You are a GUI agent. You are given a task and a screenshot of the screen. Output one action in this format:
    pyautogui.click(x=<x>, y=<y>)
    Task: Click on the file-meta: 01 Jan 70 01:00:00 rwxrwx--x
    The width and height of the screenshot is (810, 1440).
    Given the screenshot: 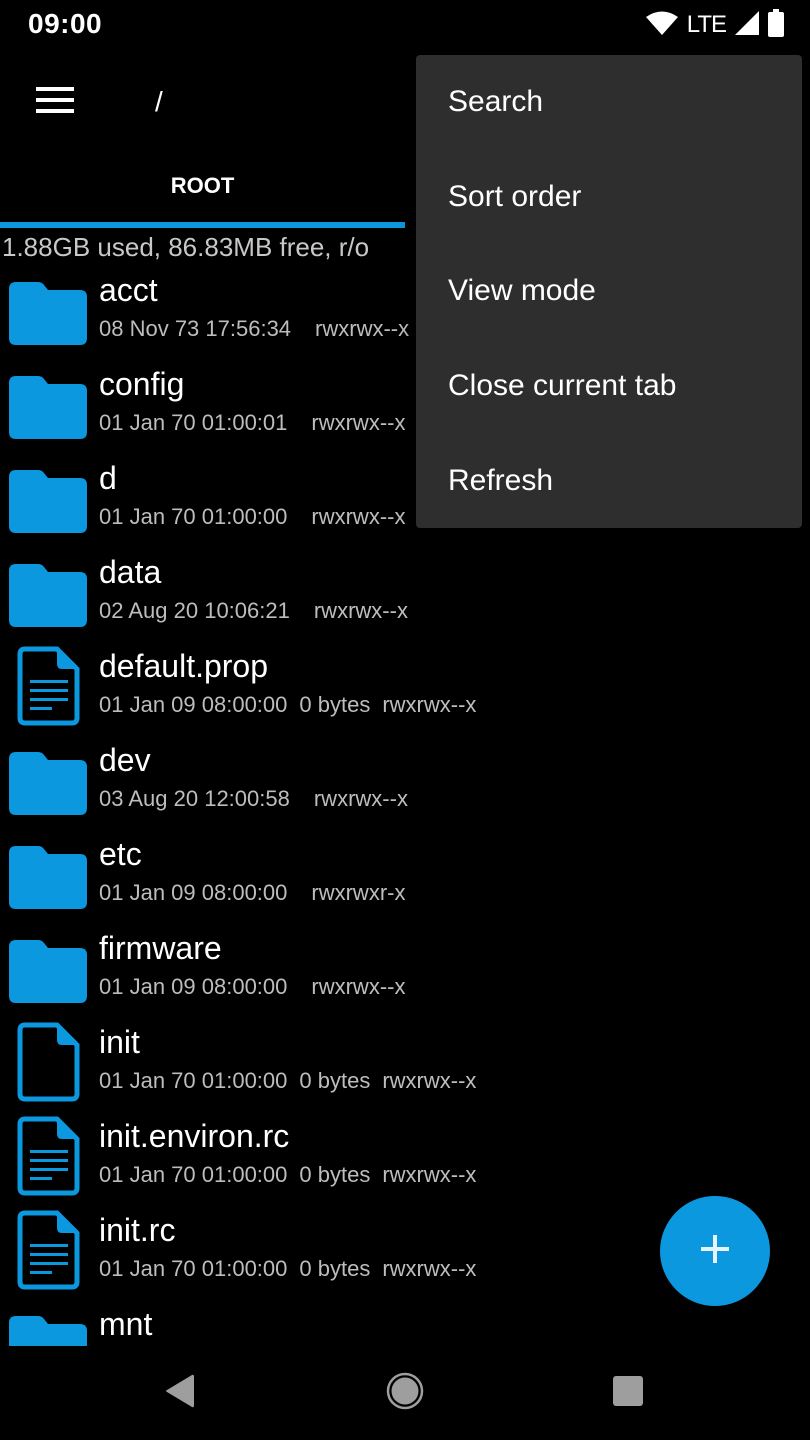 What is the action you would take?
    pyautogui.click(x=252, y=517)
    